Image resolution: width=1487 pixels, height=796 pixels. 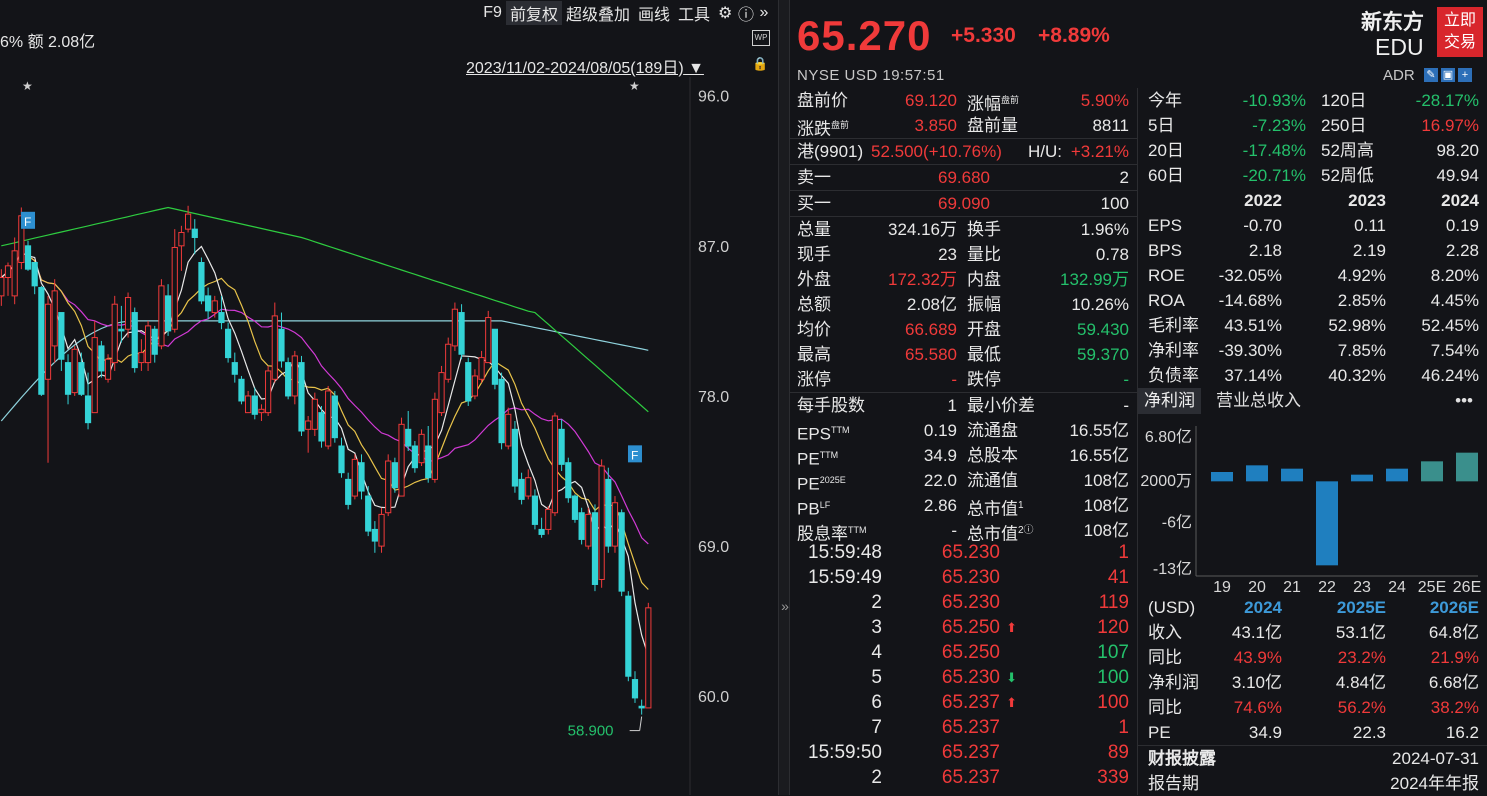 I want to click on tab-revenue: 营业总收入, so click(x=1258, y=401).